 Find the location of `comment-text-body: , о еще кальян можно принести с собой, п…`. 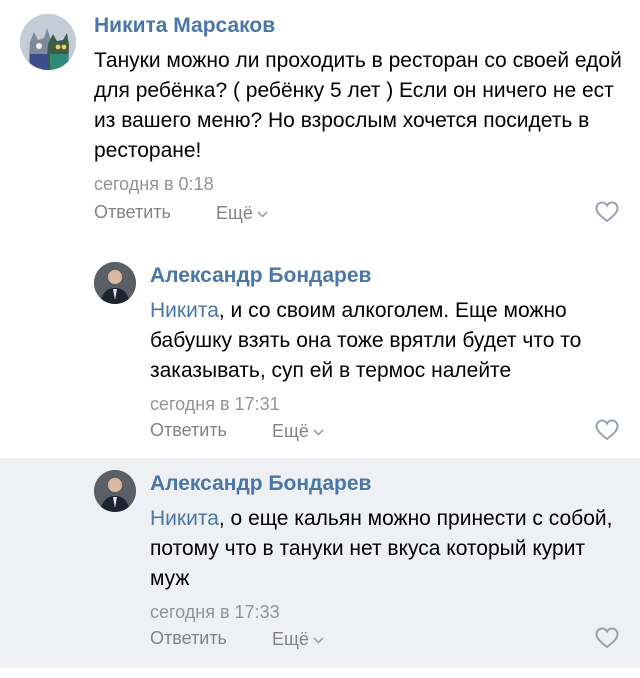

comment-text-body: , о еще кальян можно принести с собой, п… is located at coordinates (381, 548).